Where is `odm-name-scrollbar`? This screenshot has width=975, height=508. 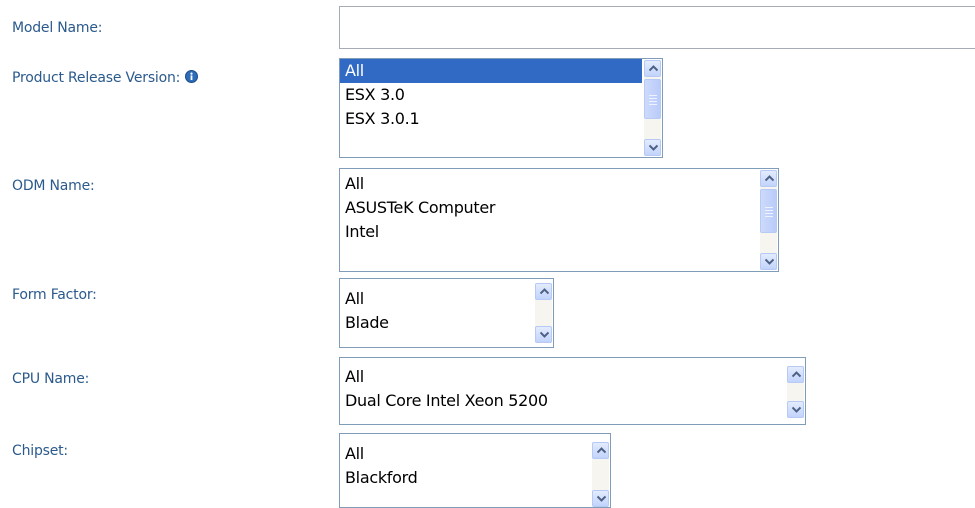 odm-name-scrollbar is located at coordinates (768, 220).